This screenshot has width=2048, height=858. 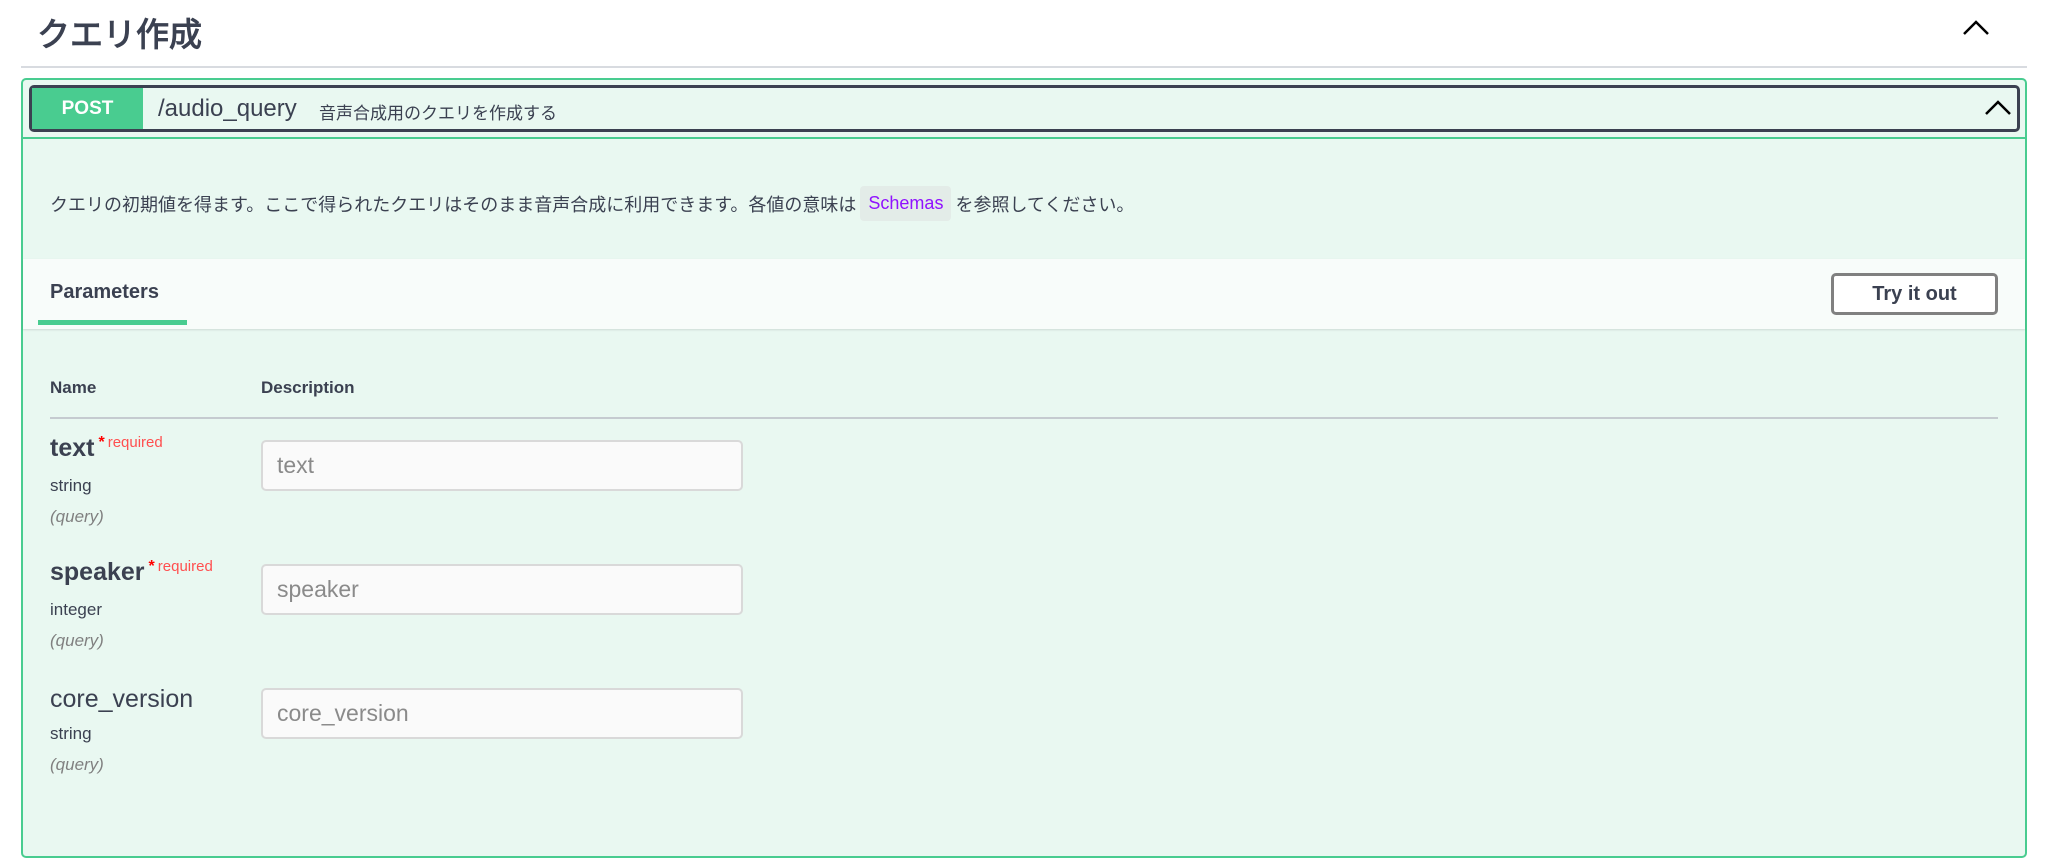 What do you see at coordinates (1914, 294) in the screenshot?
I see `try-it-out-button: Try it out` at bounding box center [1914, 294].